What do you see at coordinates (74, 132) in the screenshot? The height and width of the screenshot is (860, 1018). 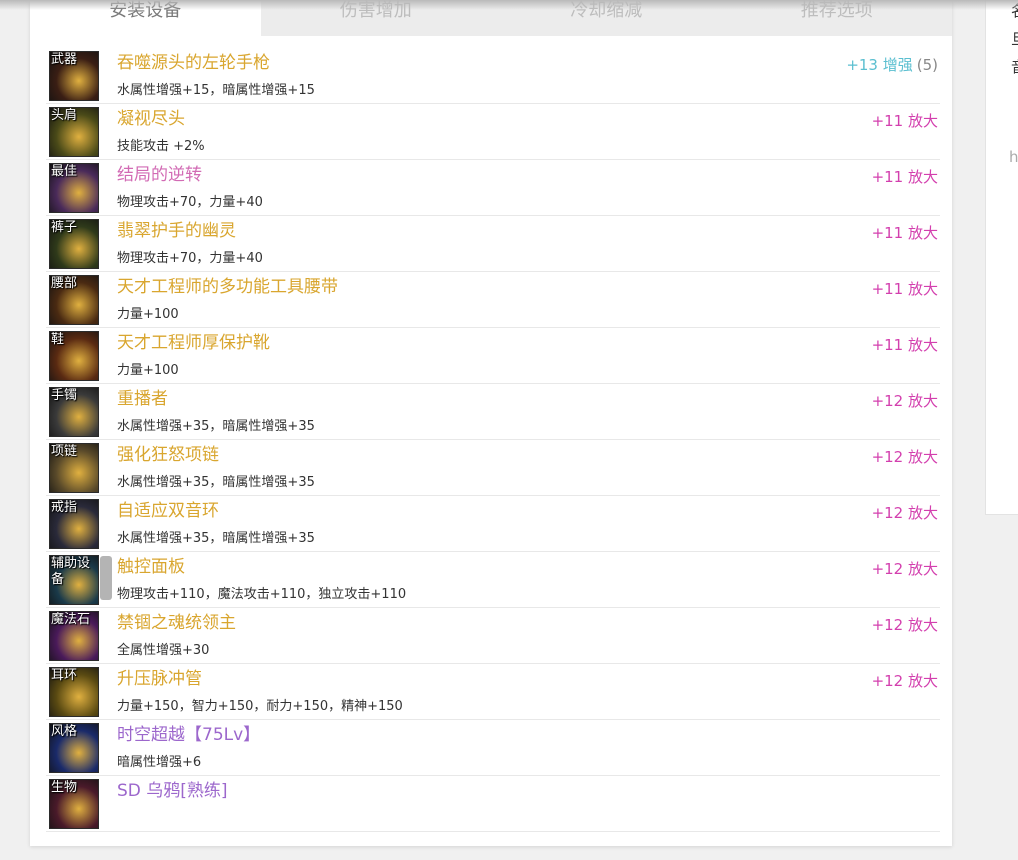 I see `item-icon: 头肩` at bounding box center [74, 132].